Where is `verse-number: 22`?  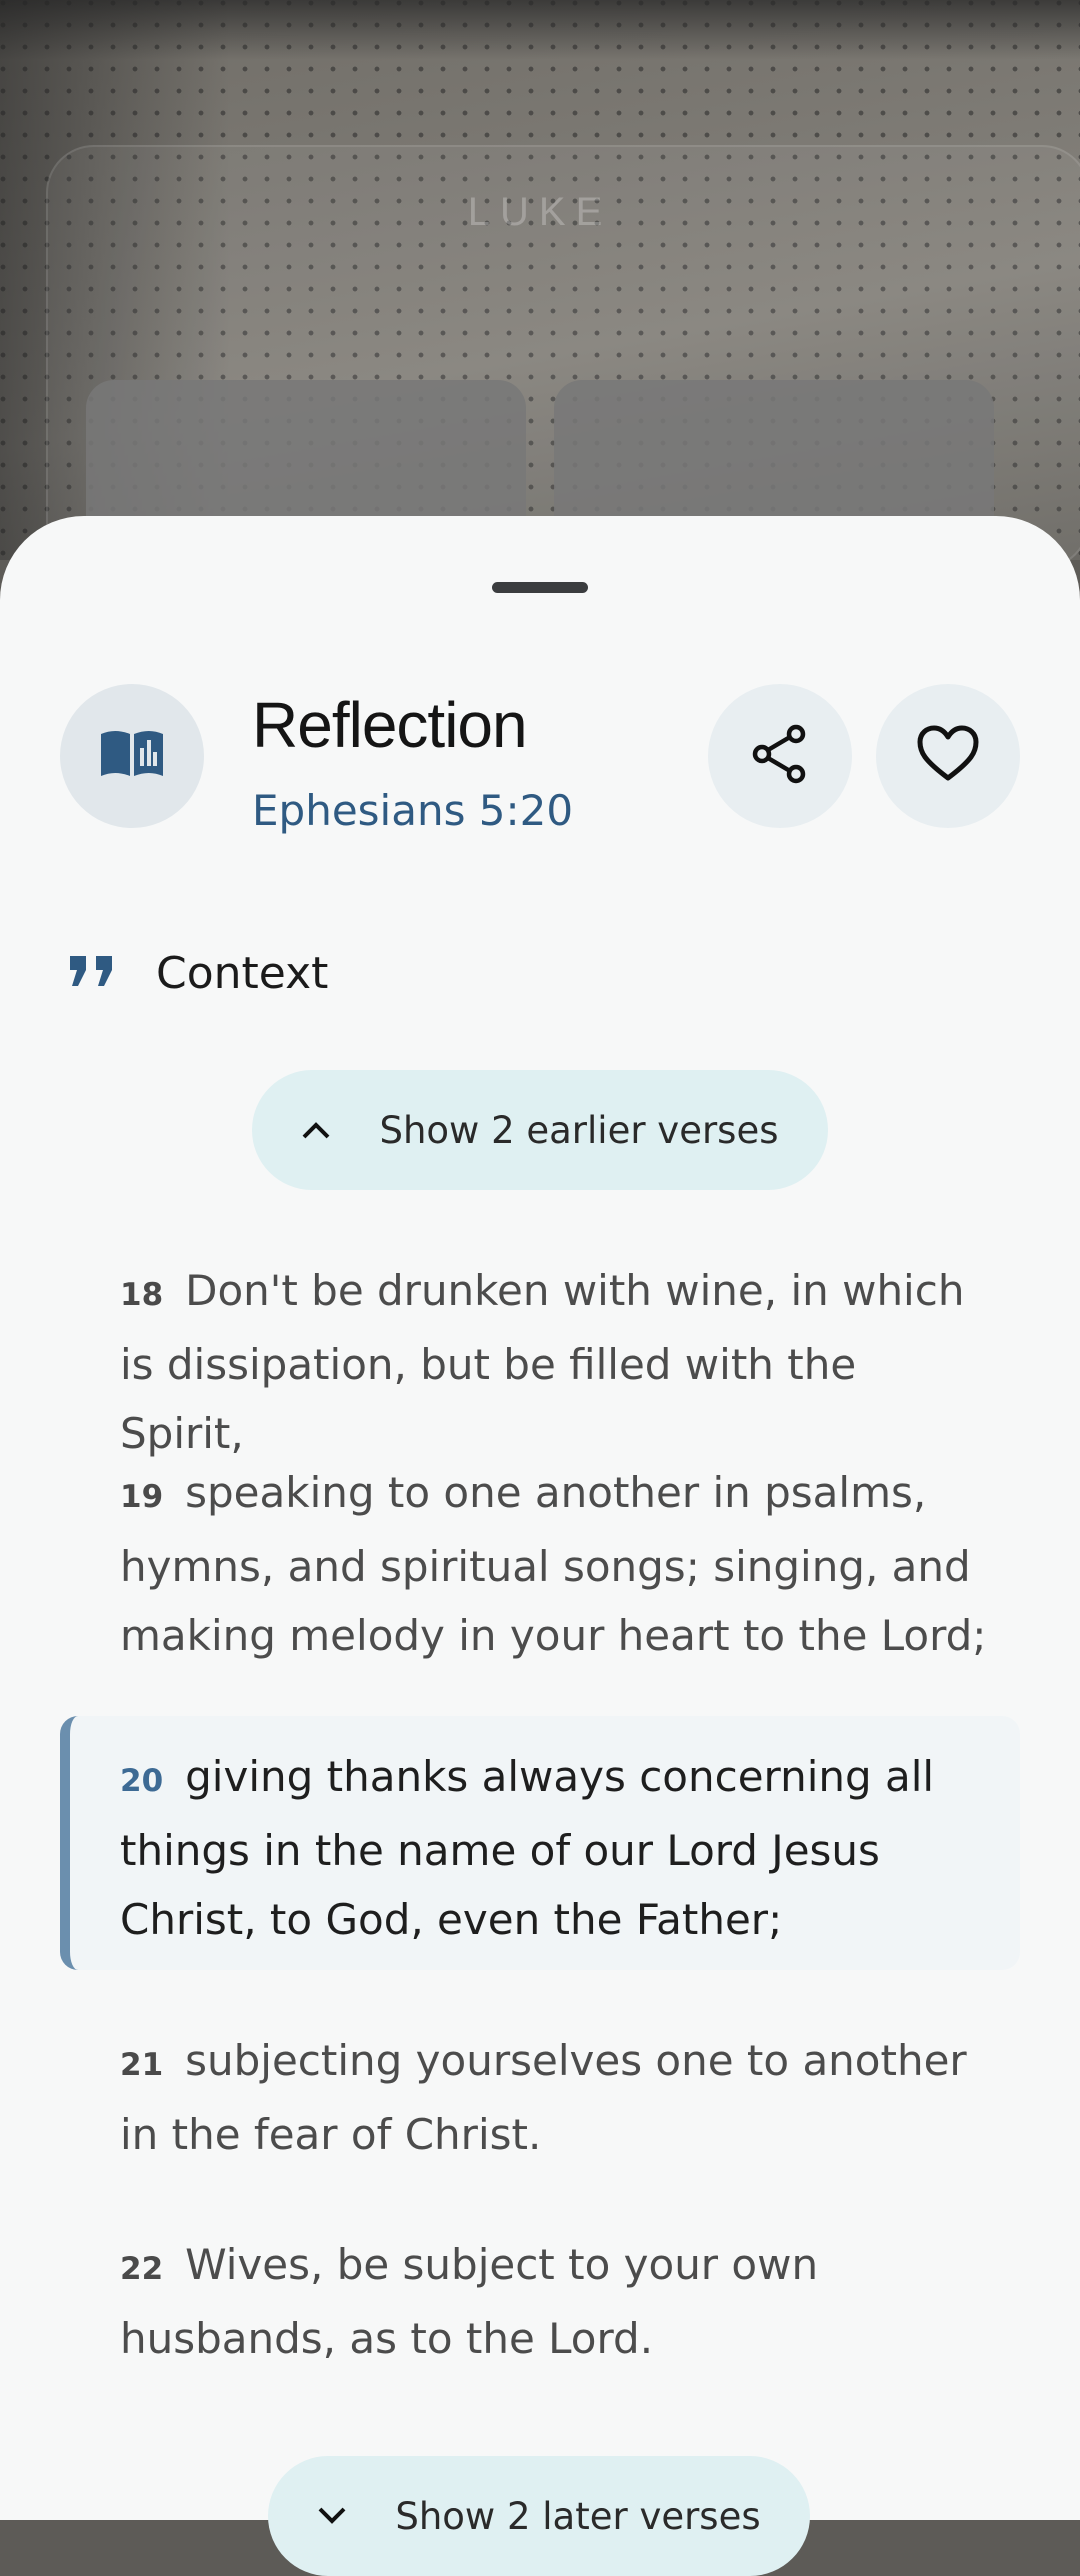 verse-number: 22 is located at coordinates (142, 2269).